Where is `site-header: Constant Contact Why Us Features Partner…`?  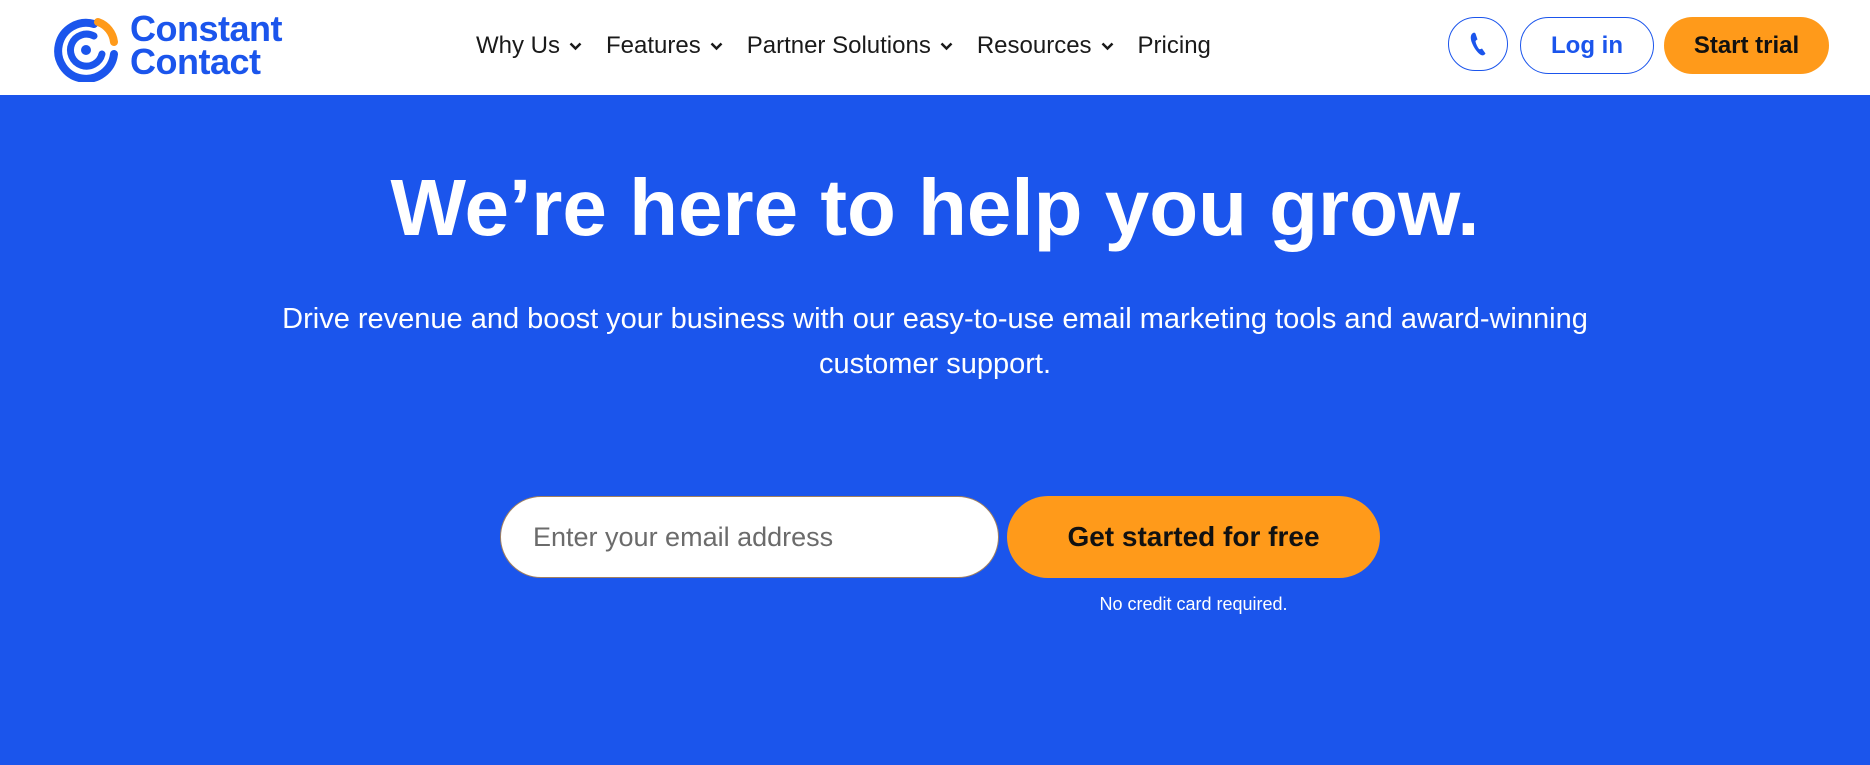
site-header: Constant Contact Why Us Features Partner… is located at coordinates (935, 47).